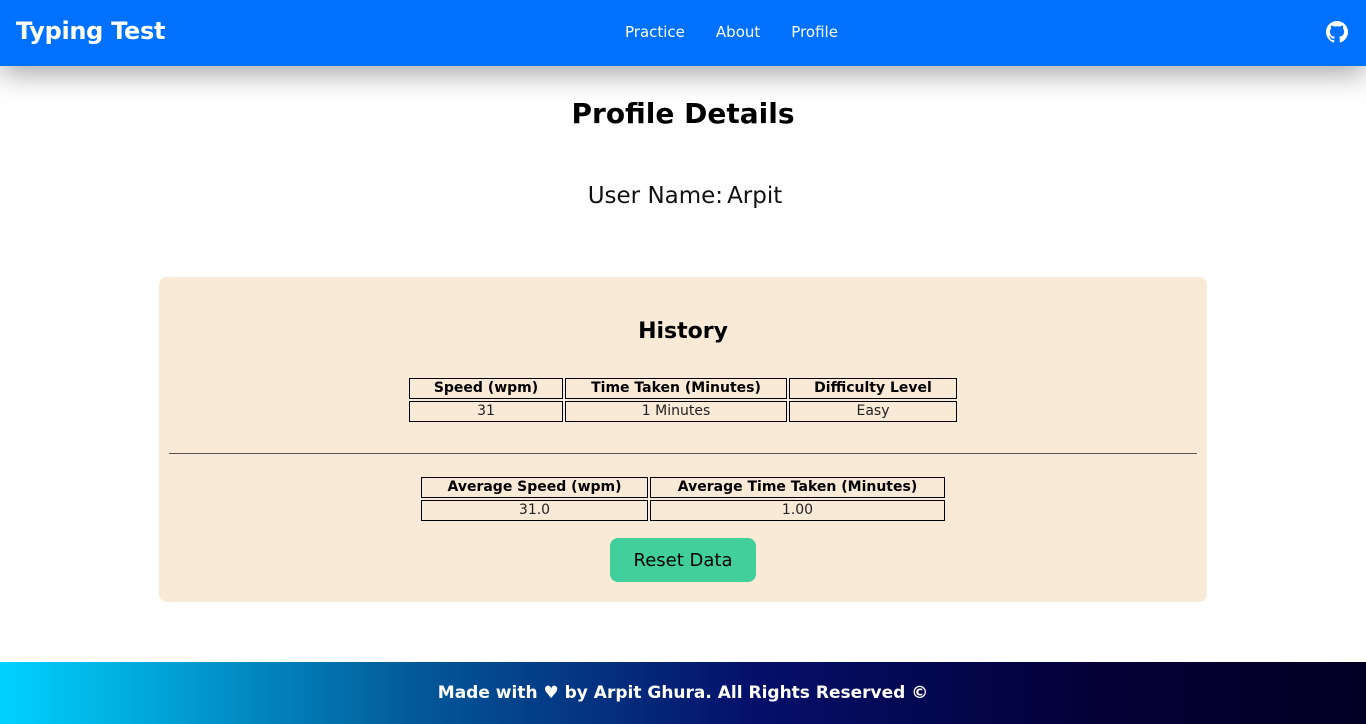  Describe the element at coordinates (486, 411) in the screenshot. I see `cell-speed: 31` at that location.